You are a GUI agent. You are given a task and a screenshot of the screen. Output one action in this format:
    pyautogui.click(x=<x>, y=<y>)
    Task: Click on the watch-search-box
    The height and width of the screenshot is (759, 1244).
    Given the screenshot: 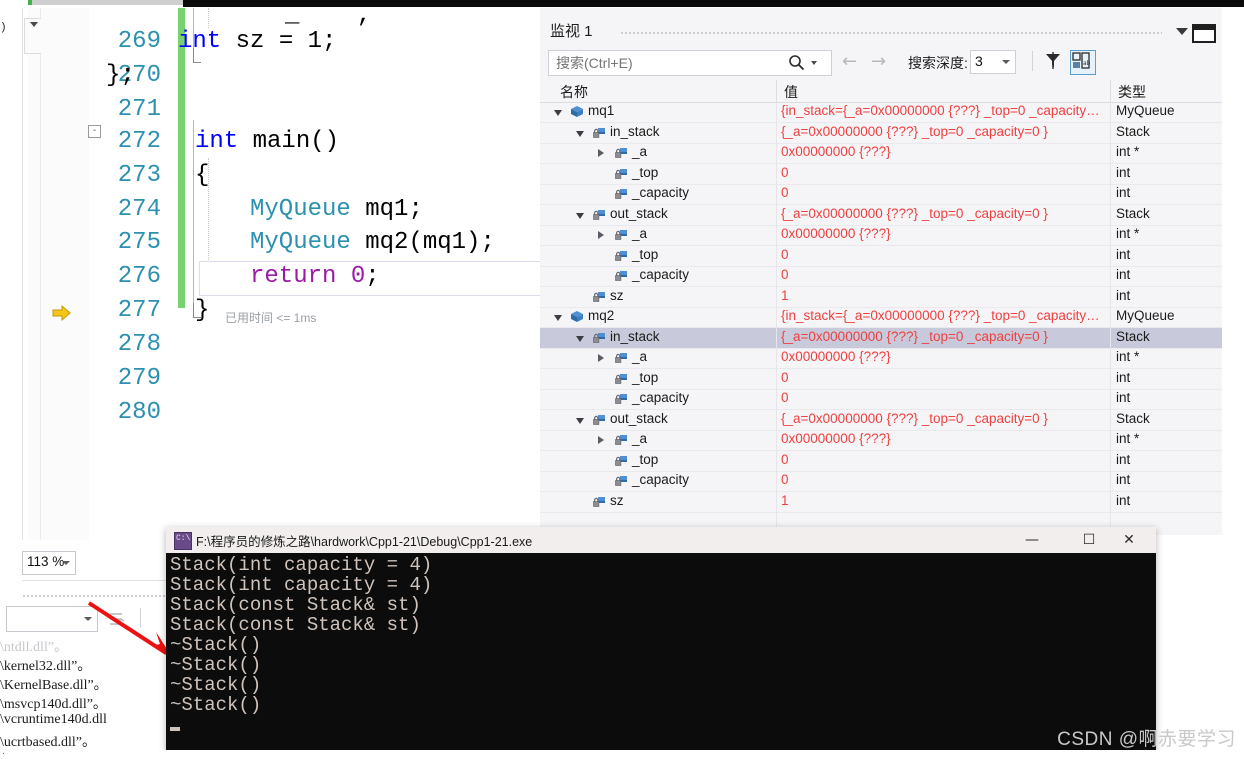 What is the action you would take?
    pyautogui.click(x=690, y=63)
    